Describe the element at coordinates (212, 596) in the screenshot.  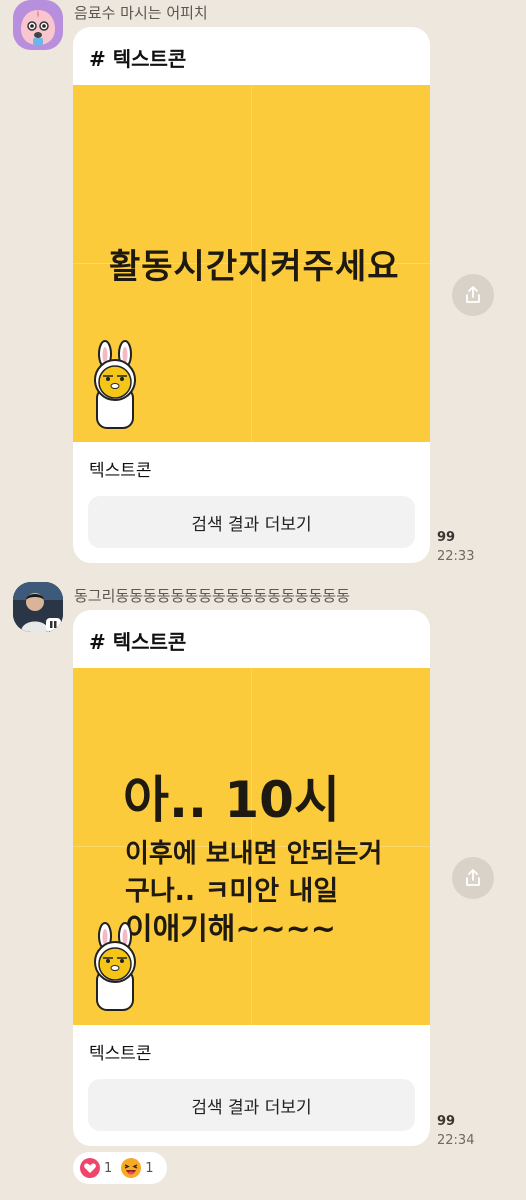
I see `sender-name: 동그리동동동동동동동동동동동동동동동동동` at that location.